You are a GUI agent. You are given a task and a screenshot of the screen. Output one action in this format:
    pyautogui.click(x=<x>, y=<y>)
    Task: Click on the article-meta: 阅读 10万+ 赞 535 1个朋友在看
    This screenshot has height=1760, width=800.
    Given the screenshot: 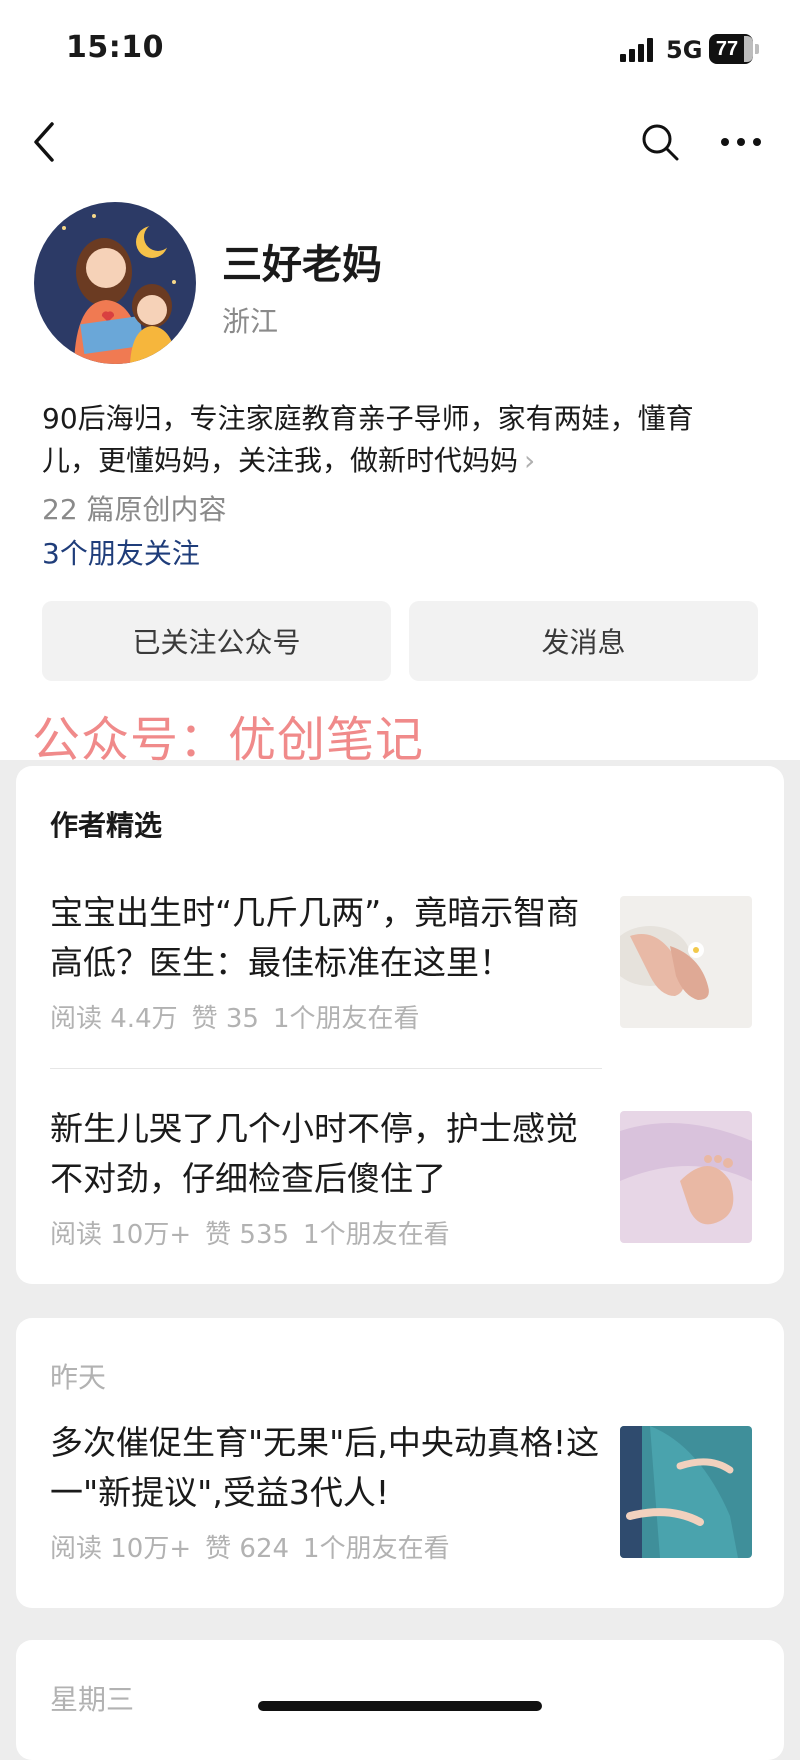 What is the action you would take?
    pyautogui.click(x=257, y=1232)
    